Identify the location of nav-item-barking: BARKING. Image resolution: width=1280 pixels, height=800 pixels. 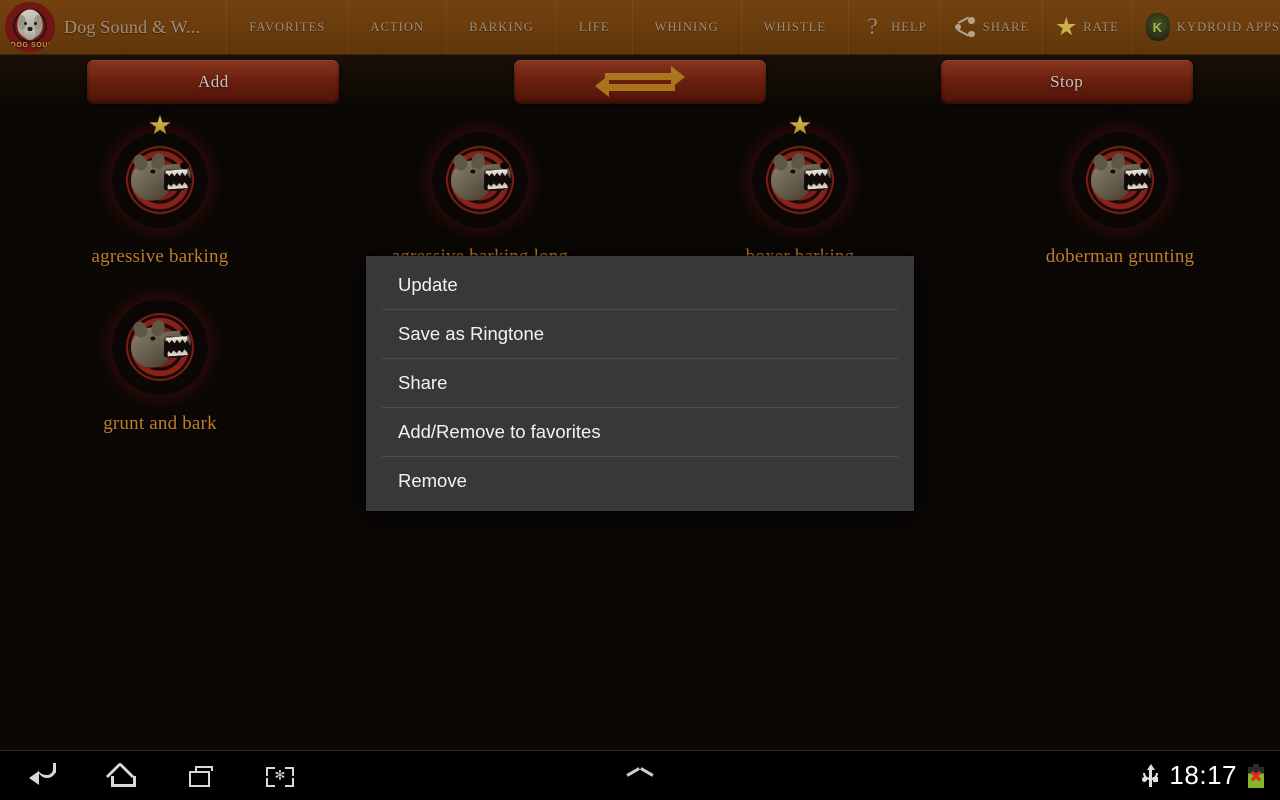
(502, 27).